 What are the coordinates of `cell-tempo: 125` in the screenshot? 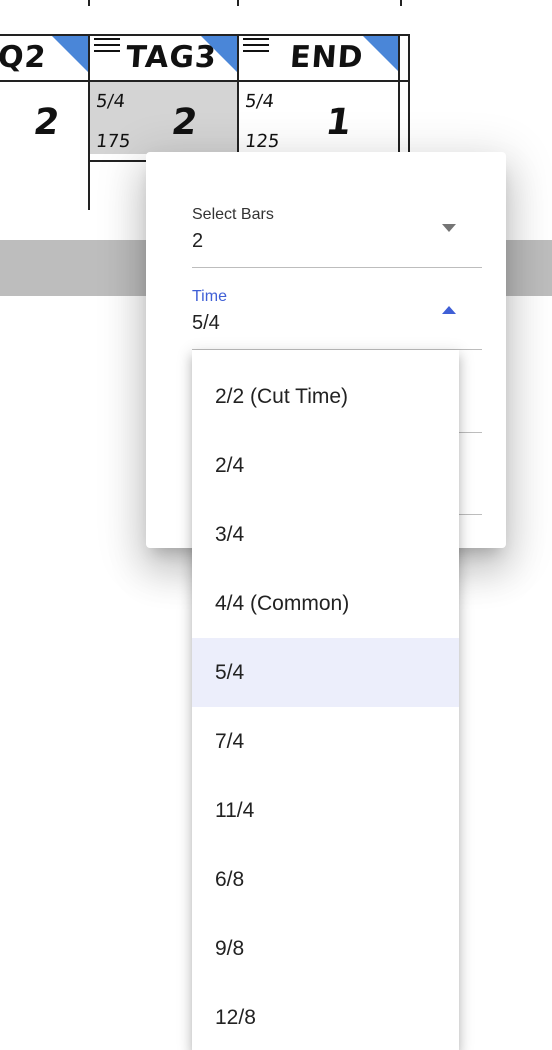 It's located at (262, 141).